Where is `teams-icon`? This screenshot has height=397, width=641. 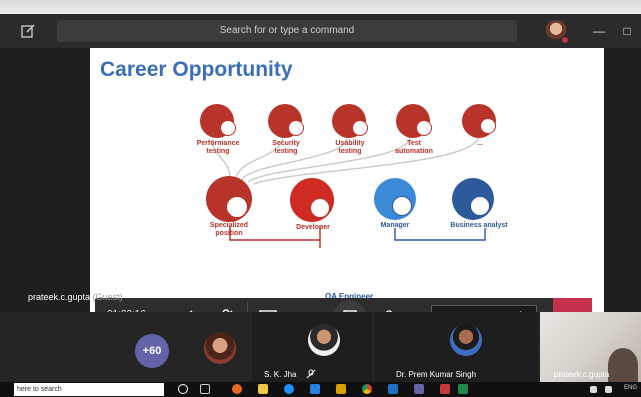
teams-icon is located at coordinates (419, 389).